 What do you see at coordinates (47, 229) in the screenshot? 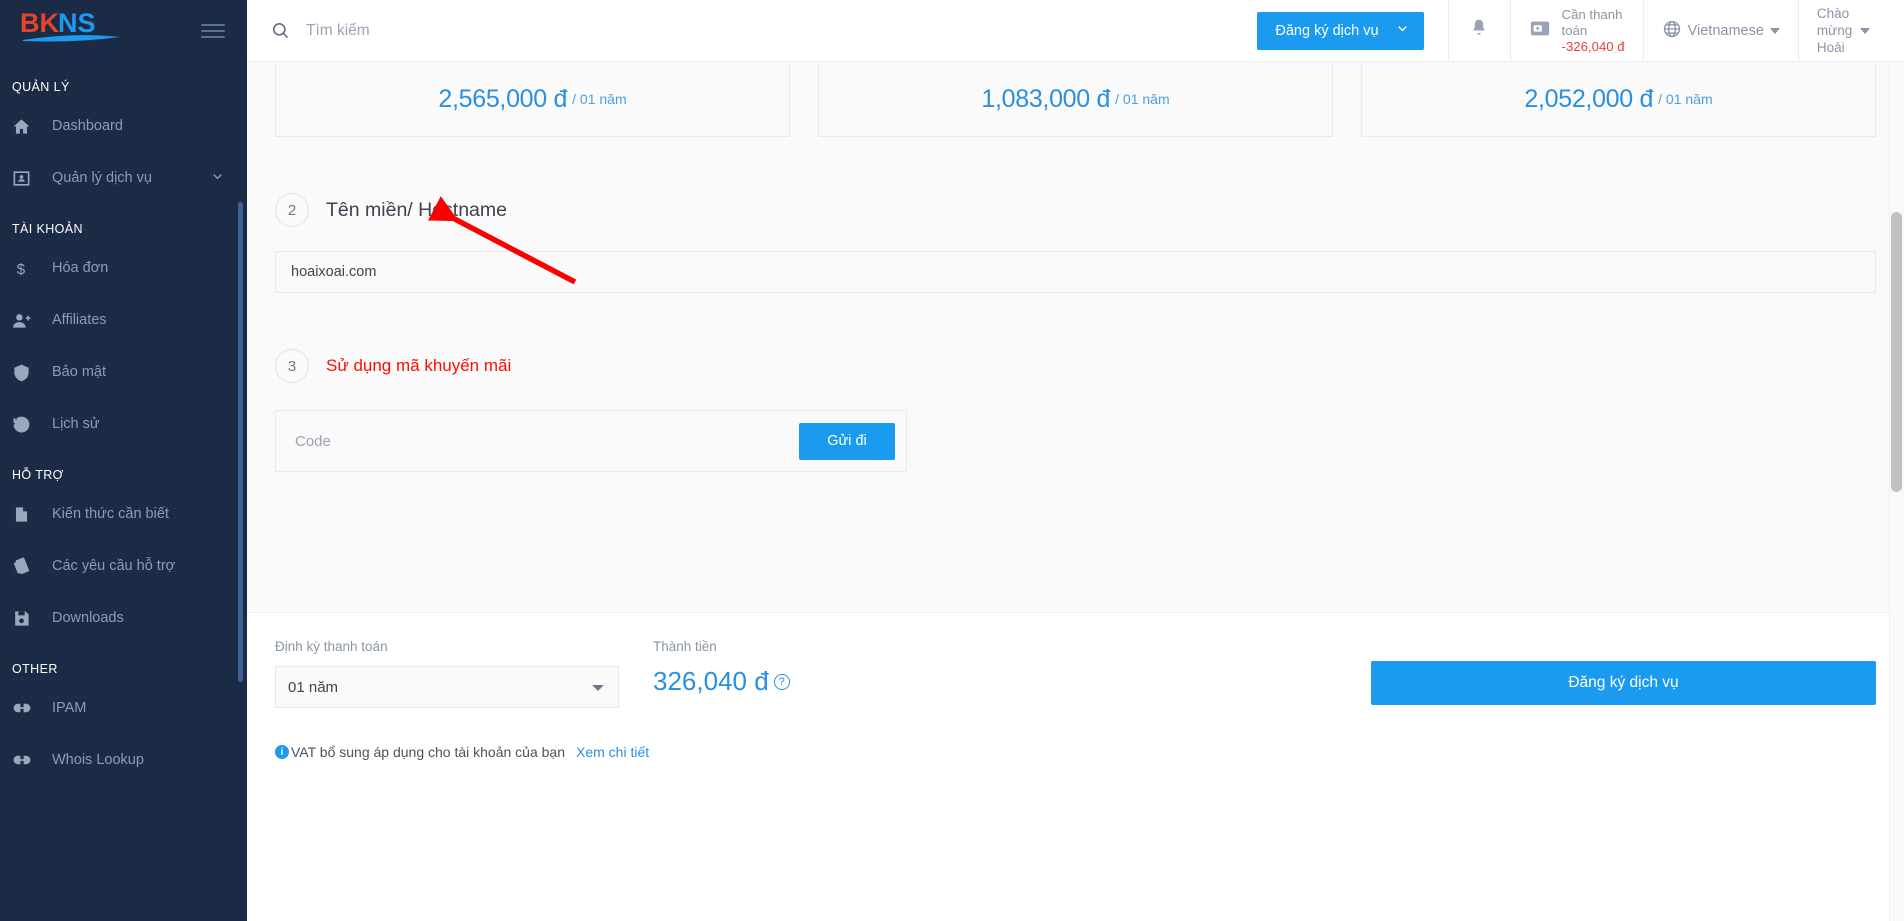
I see `sidebar-section-title: TÀI KHOẢN` at bounding box center [47, 229].